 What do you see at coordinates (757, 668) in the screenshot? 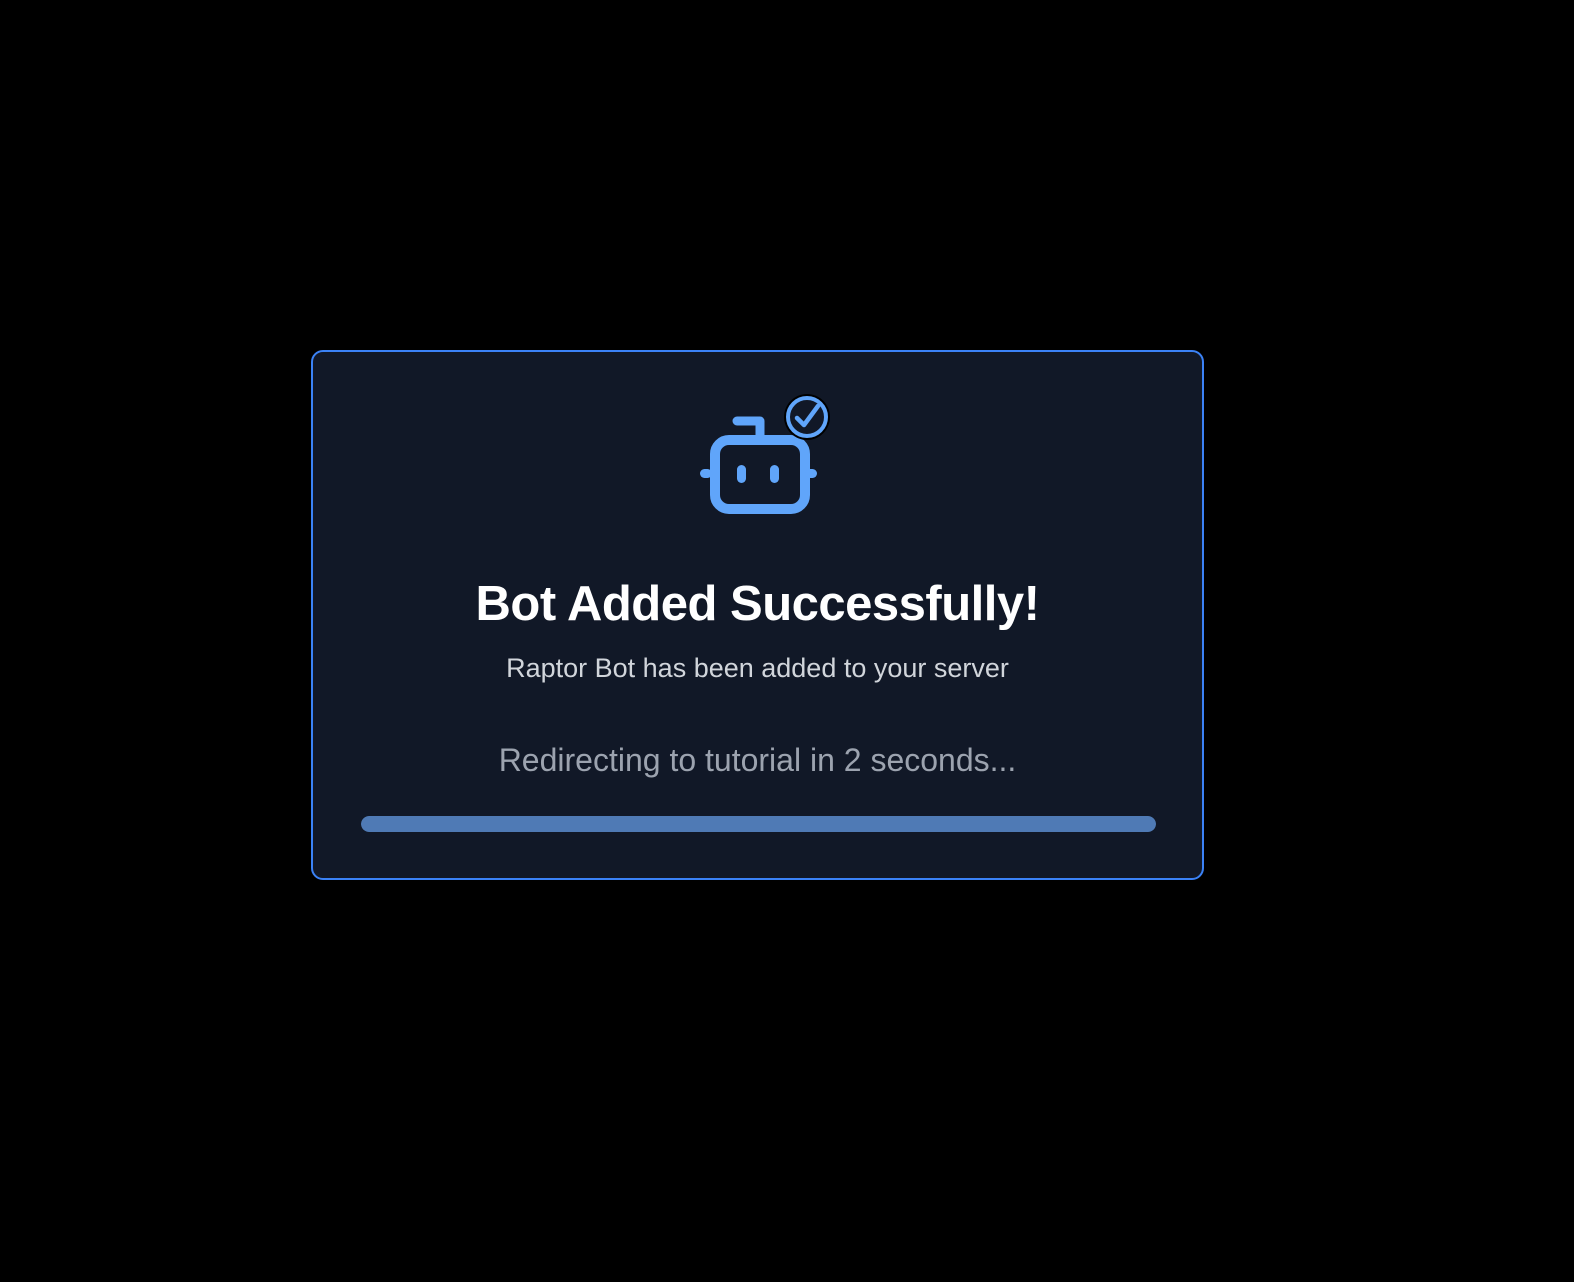
I see `dialog-subtitle: Raptor Bot has been added to your server` at bounding box center [757, 668].